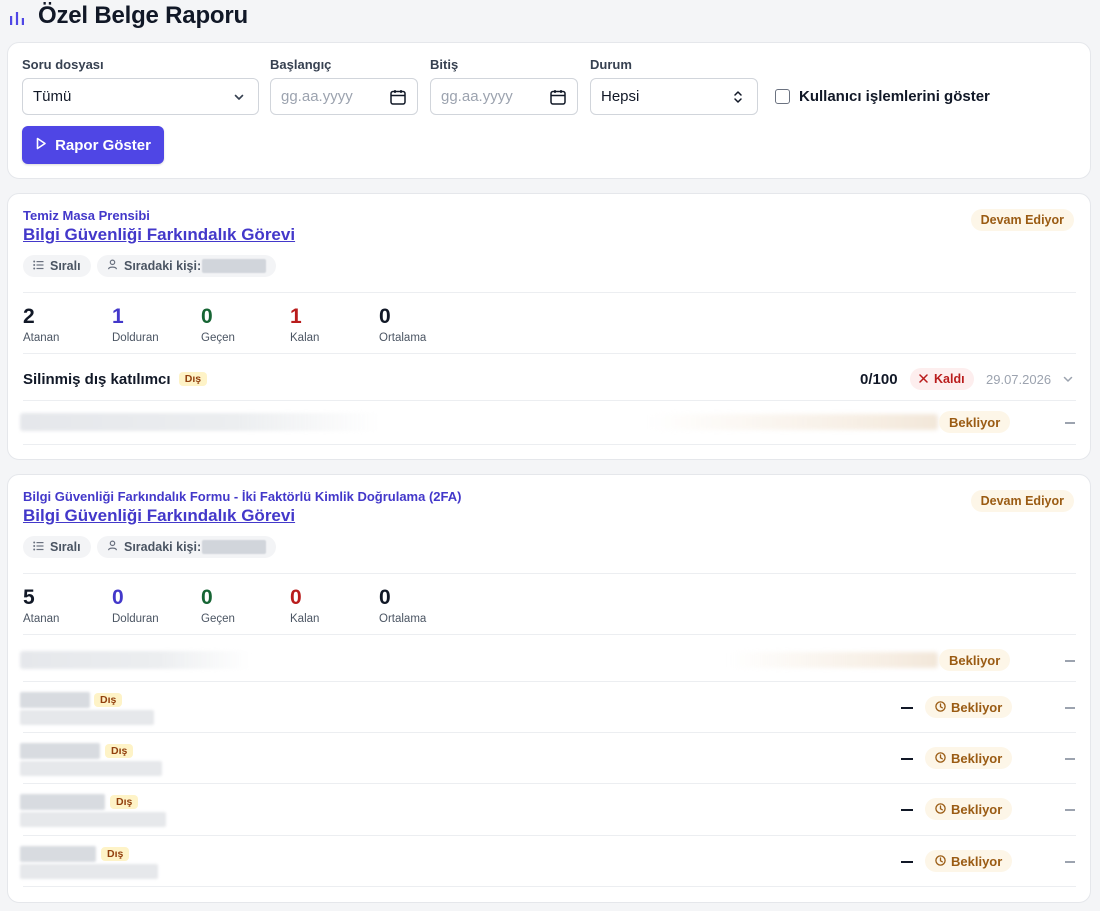 The image size is (1100, 911). What do you see at coordinates (304, 605) in the screenshot?
I see `stat-failed: 0 Kalan` at bounding box center [304, 605].